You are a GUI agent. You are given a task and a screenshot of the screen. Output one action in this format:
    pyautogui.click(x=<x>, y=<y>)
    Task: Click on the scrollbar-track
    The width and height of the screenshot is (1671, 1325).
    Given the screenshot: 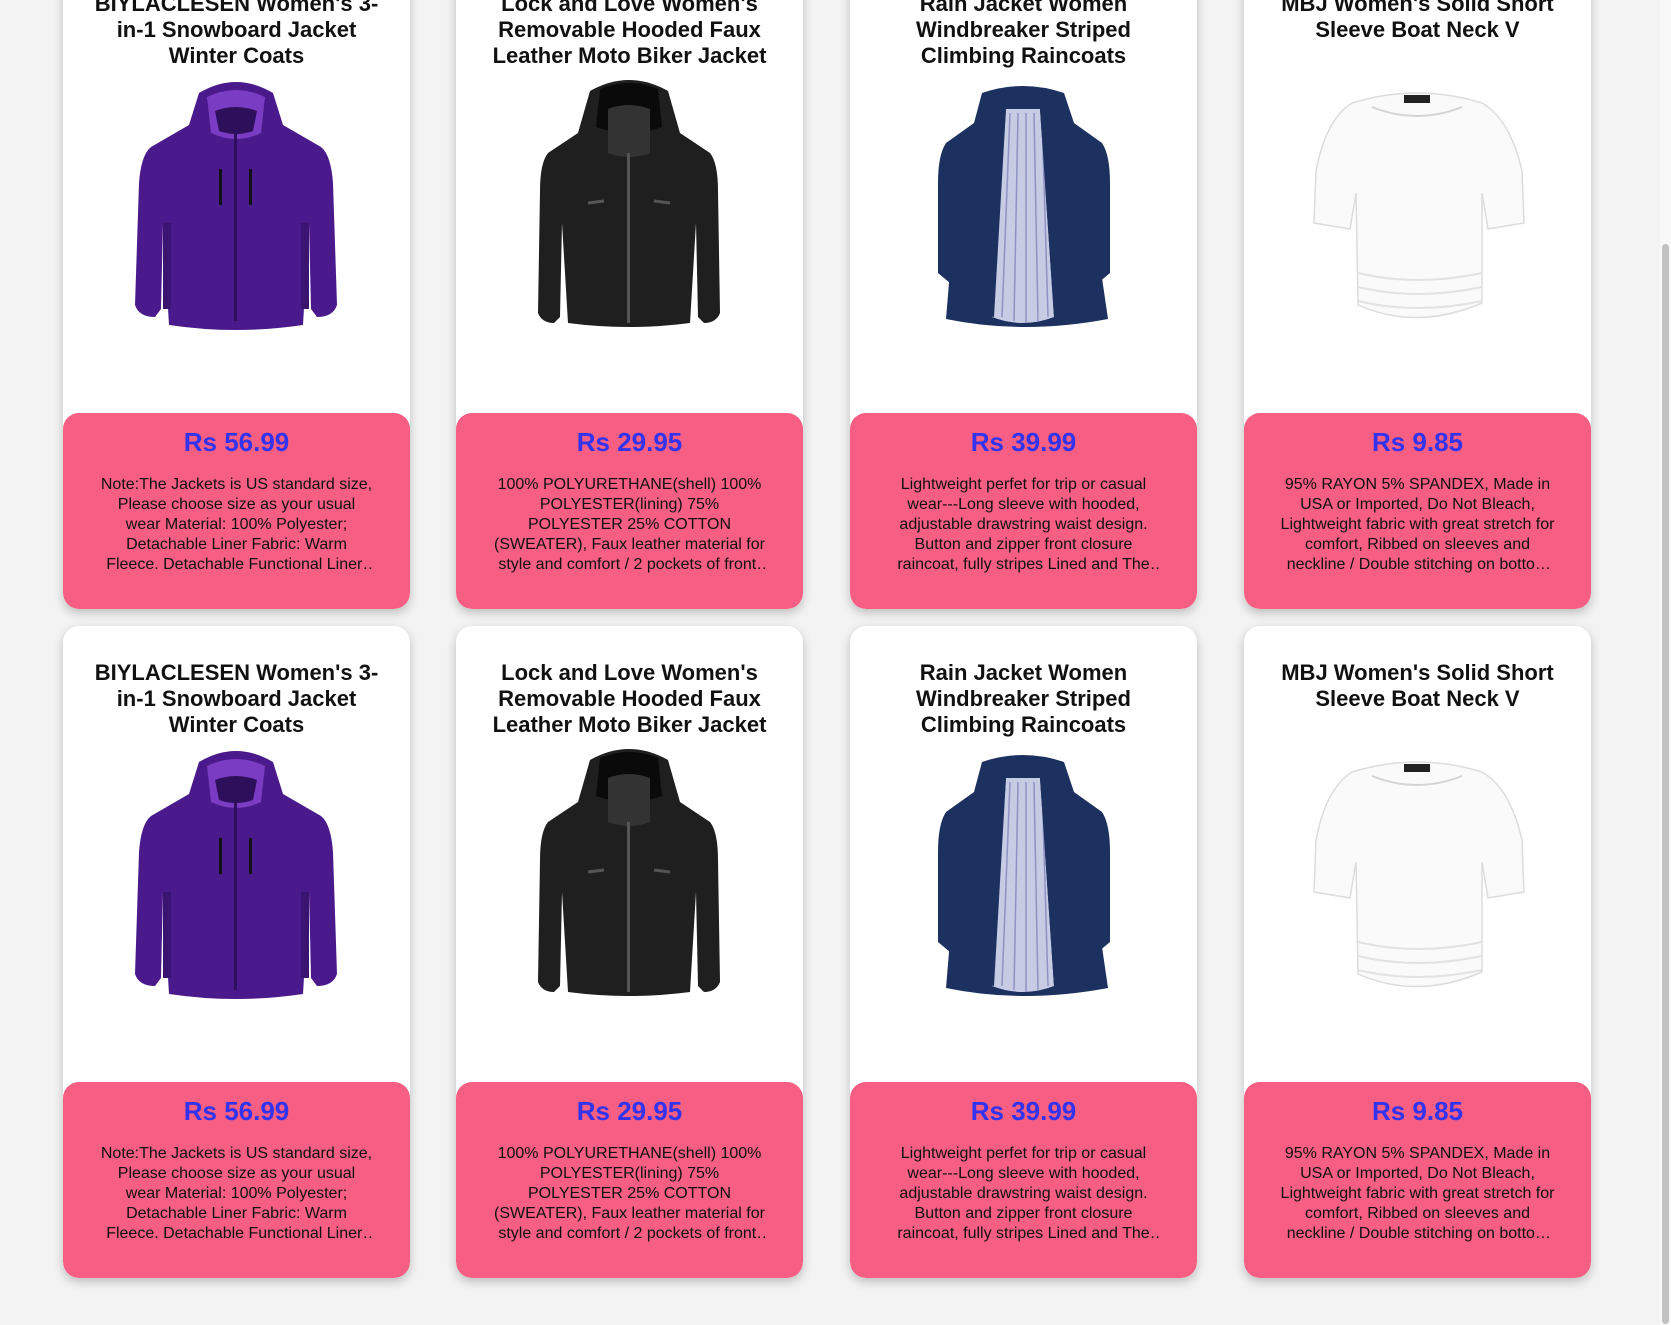 What is the action you would take?
    pyautogui.click(x=1665, y=662)
    